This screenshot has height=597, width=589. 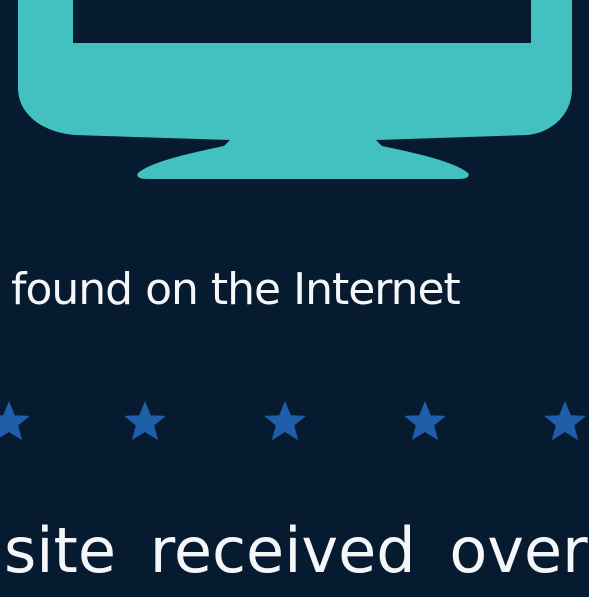 What do you see at coordinates (302, 21) in the screenshot?
I see `monitor-screen` at bounding box center [302, 21].